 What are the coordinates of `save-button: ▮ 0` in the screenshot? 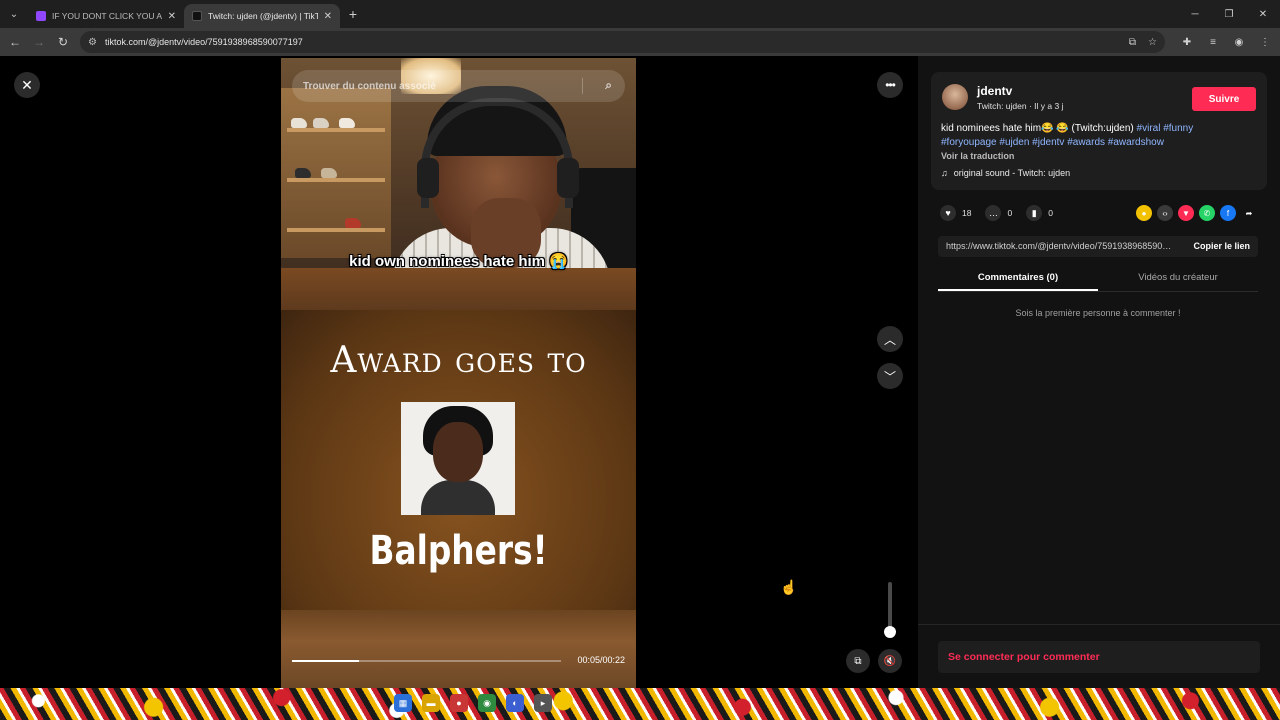 It's located at (1039, 213).